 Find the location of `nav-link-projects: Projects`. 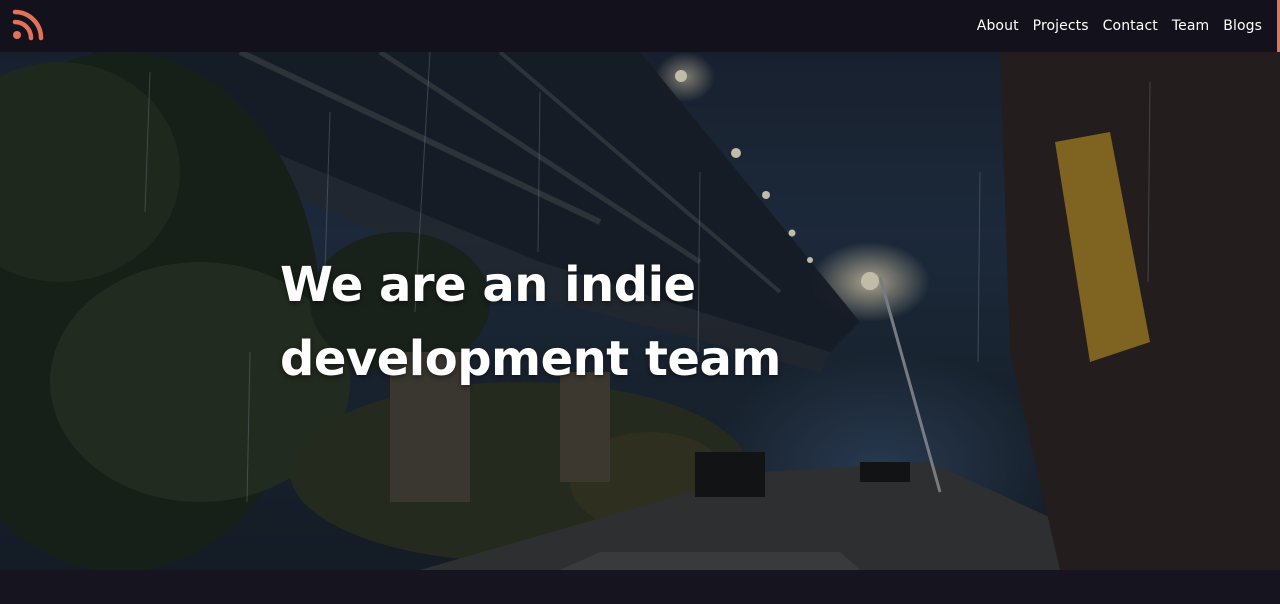

nav-link-projects: Projects is located at coordinates (1061, 26).